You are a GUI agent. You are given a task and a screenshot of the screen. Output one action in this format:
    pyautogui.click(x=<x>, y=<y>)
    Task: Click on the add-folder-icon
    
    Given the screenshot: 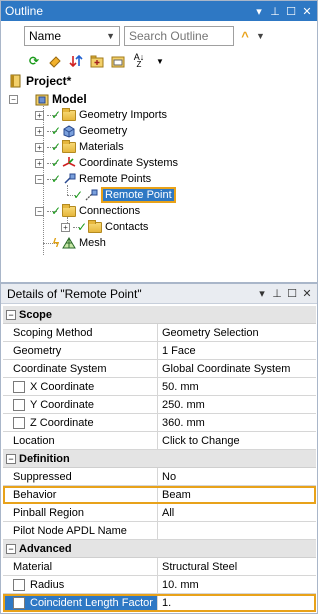 What is the action you would take?
    pyautogui.click(x=97, y=61)
    